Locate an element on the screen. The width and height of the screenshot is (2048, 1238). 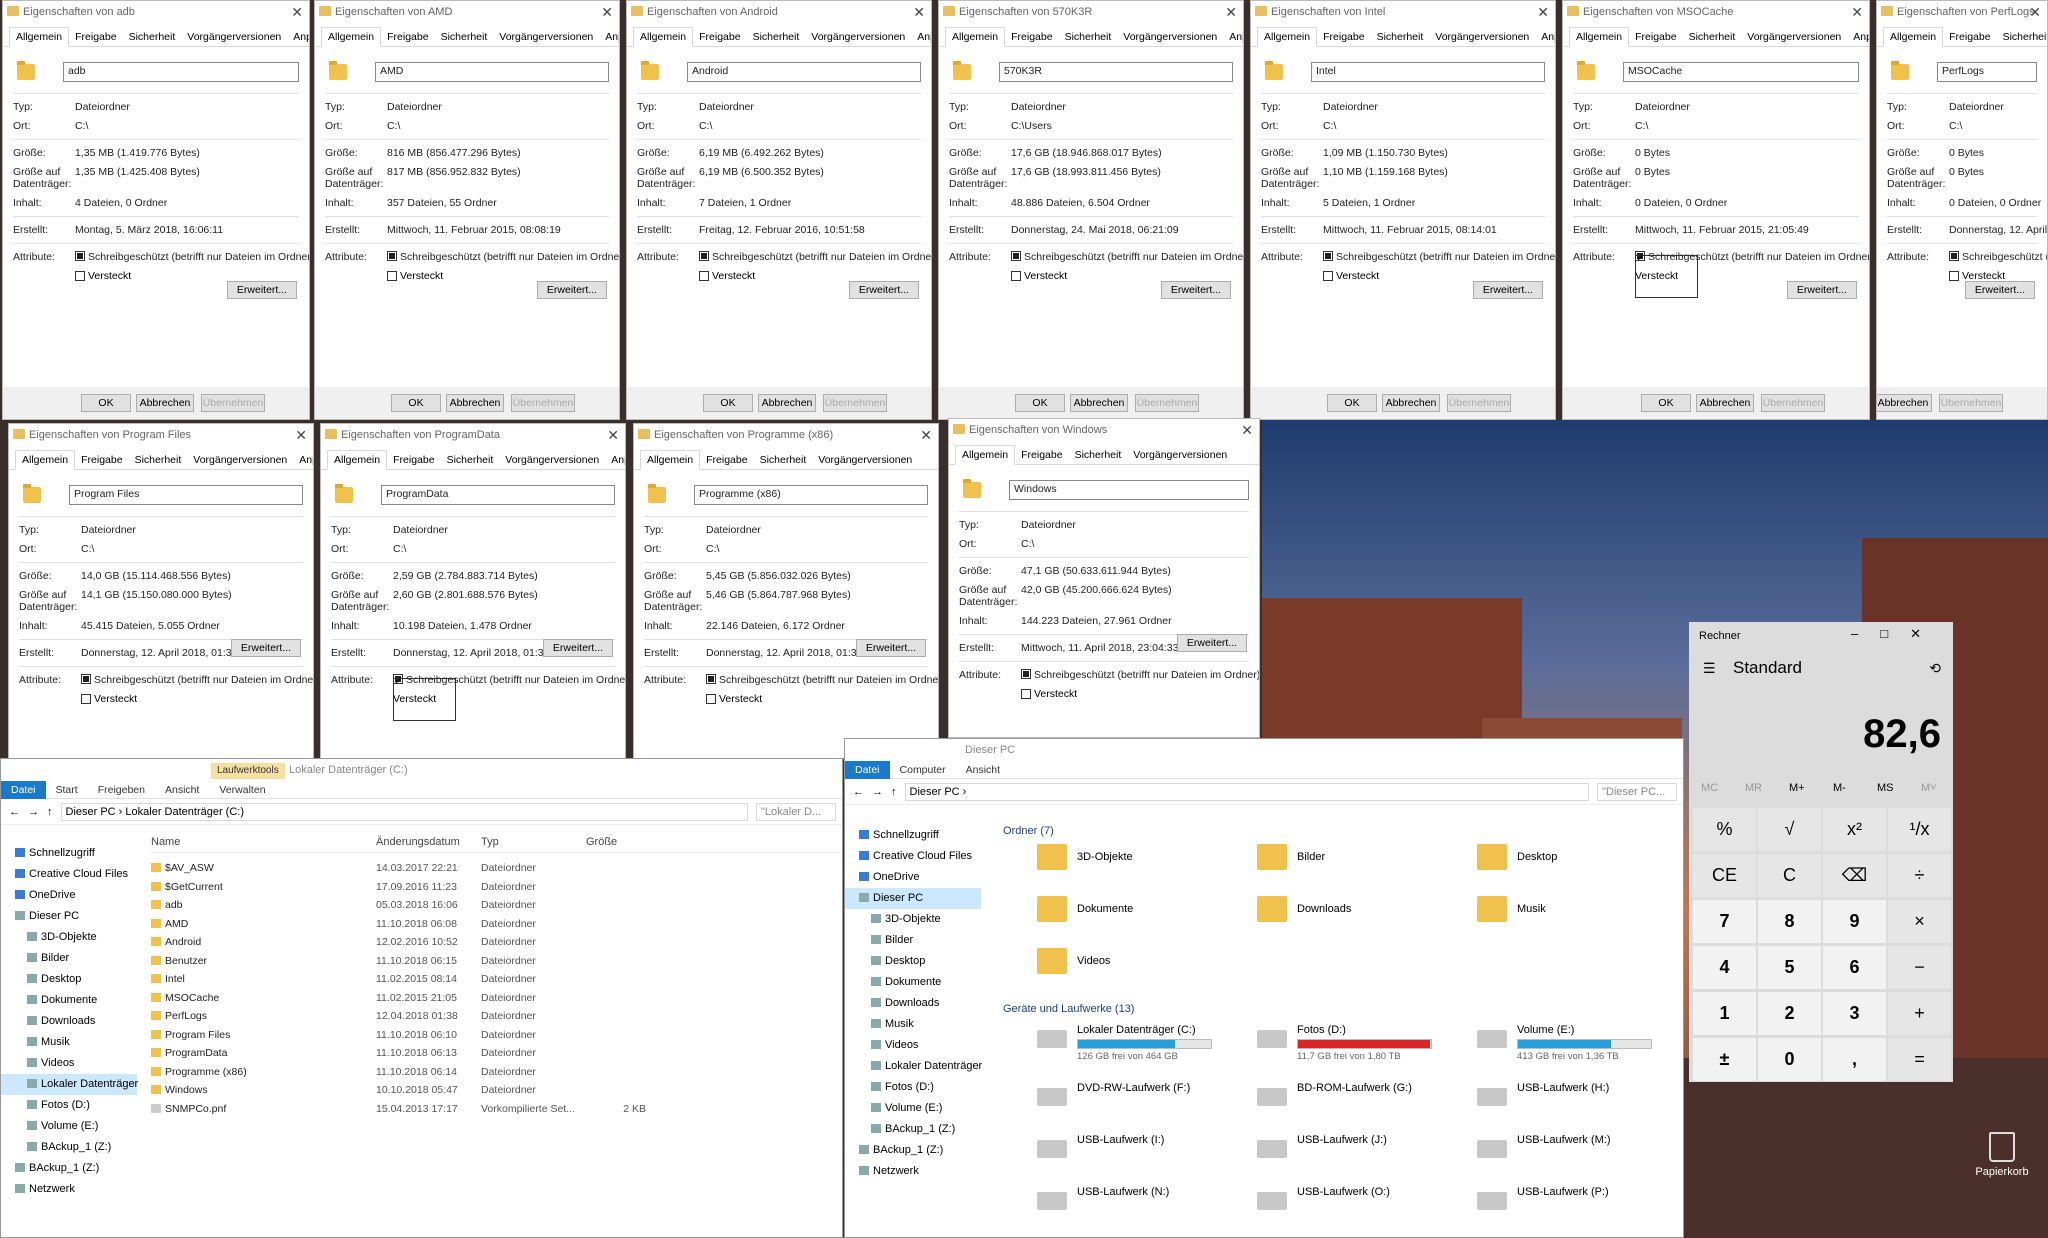
address-bar: Dieser PC › Lokaler Datenträger (C:) is located at coordinates (404, 811).